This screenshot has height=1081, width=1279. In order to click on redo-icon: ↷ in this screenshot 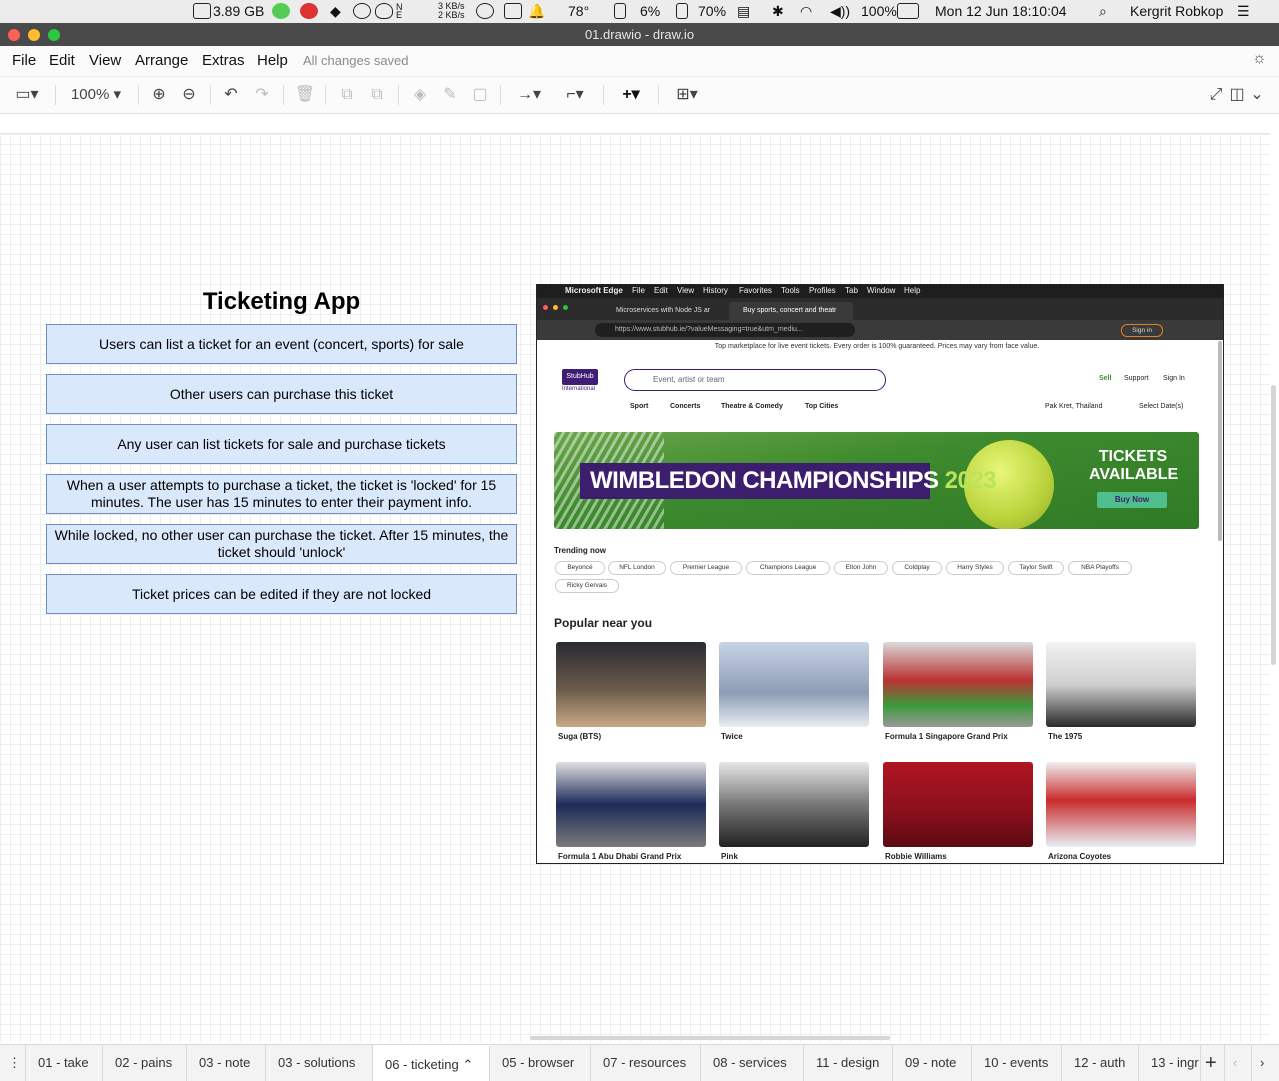, I will do `click(262, 95)`.